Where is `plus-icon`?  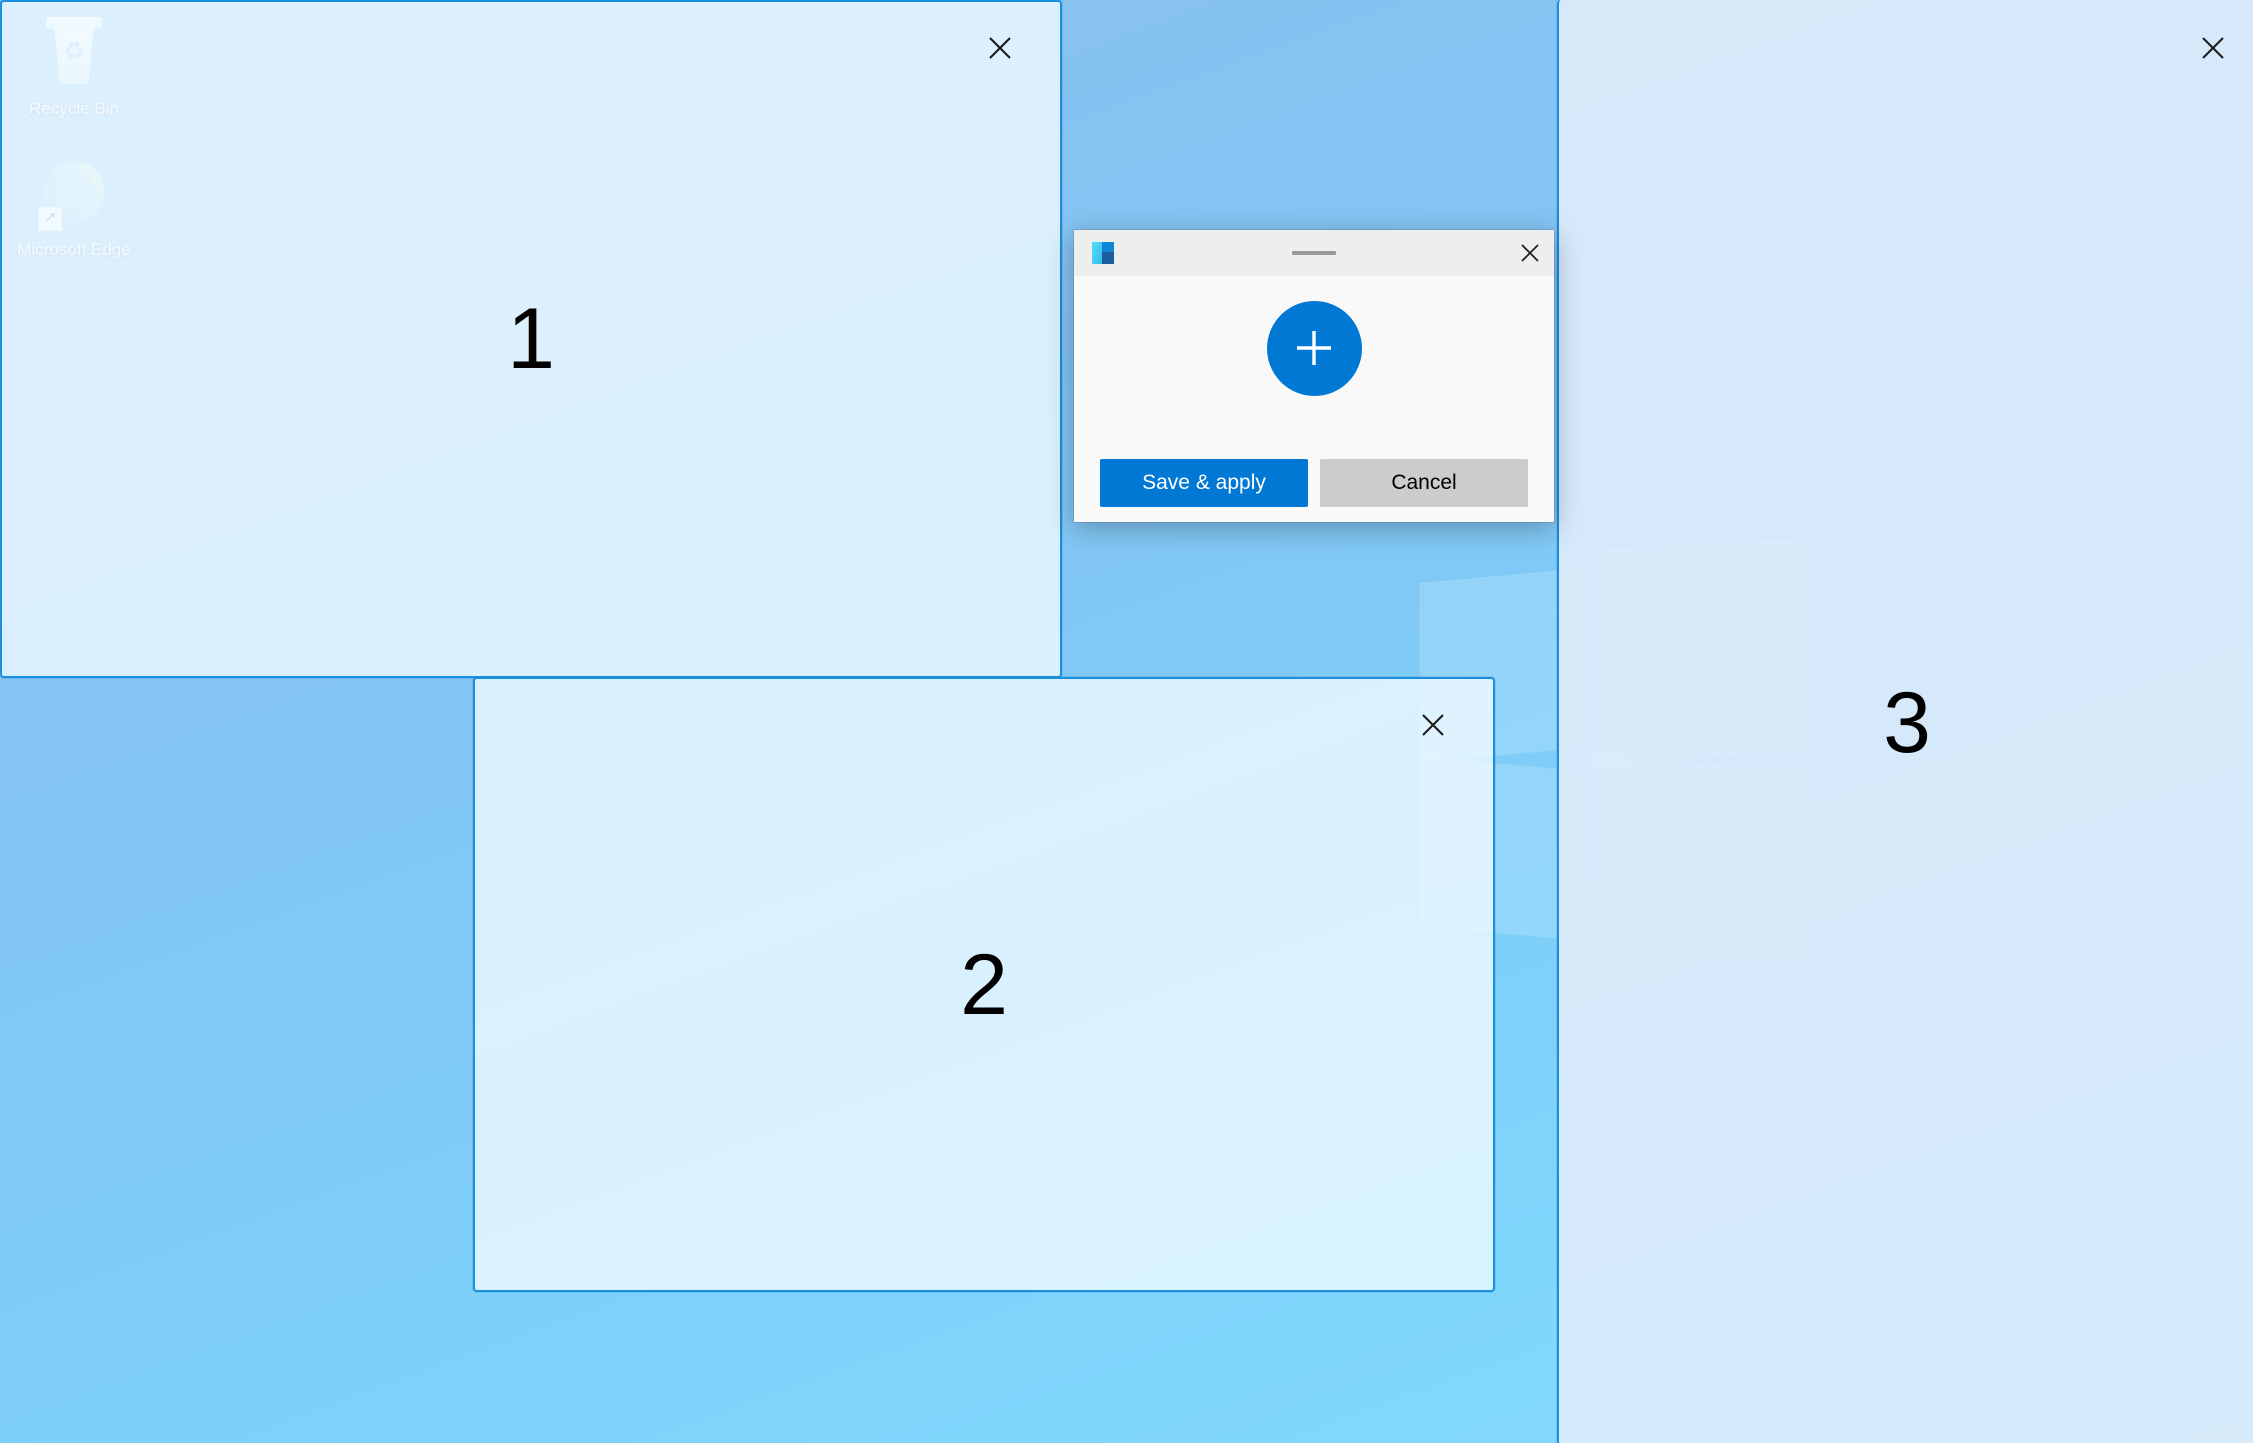
plus-icon is located at coordinates (1314, 348).